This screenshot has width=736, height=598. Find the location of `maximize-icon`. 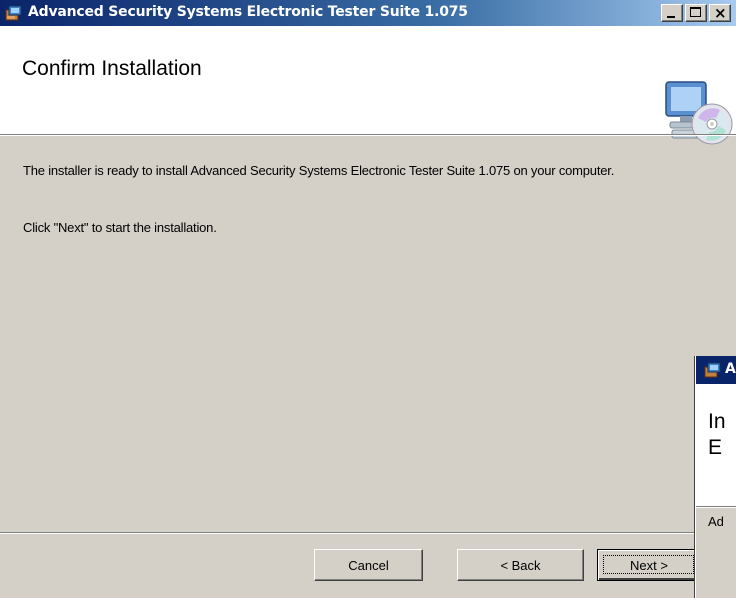

maximize-icon is located at coordinates (695, 12).